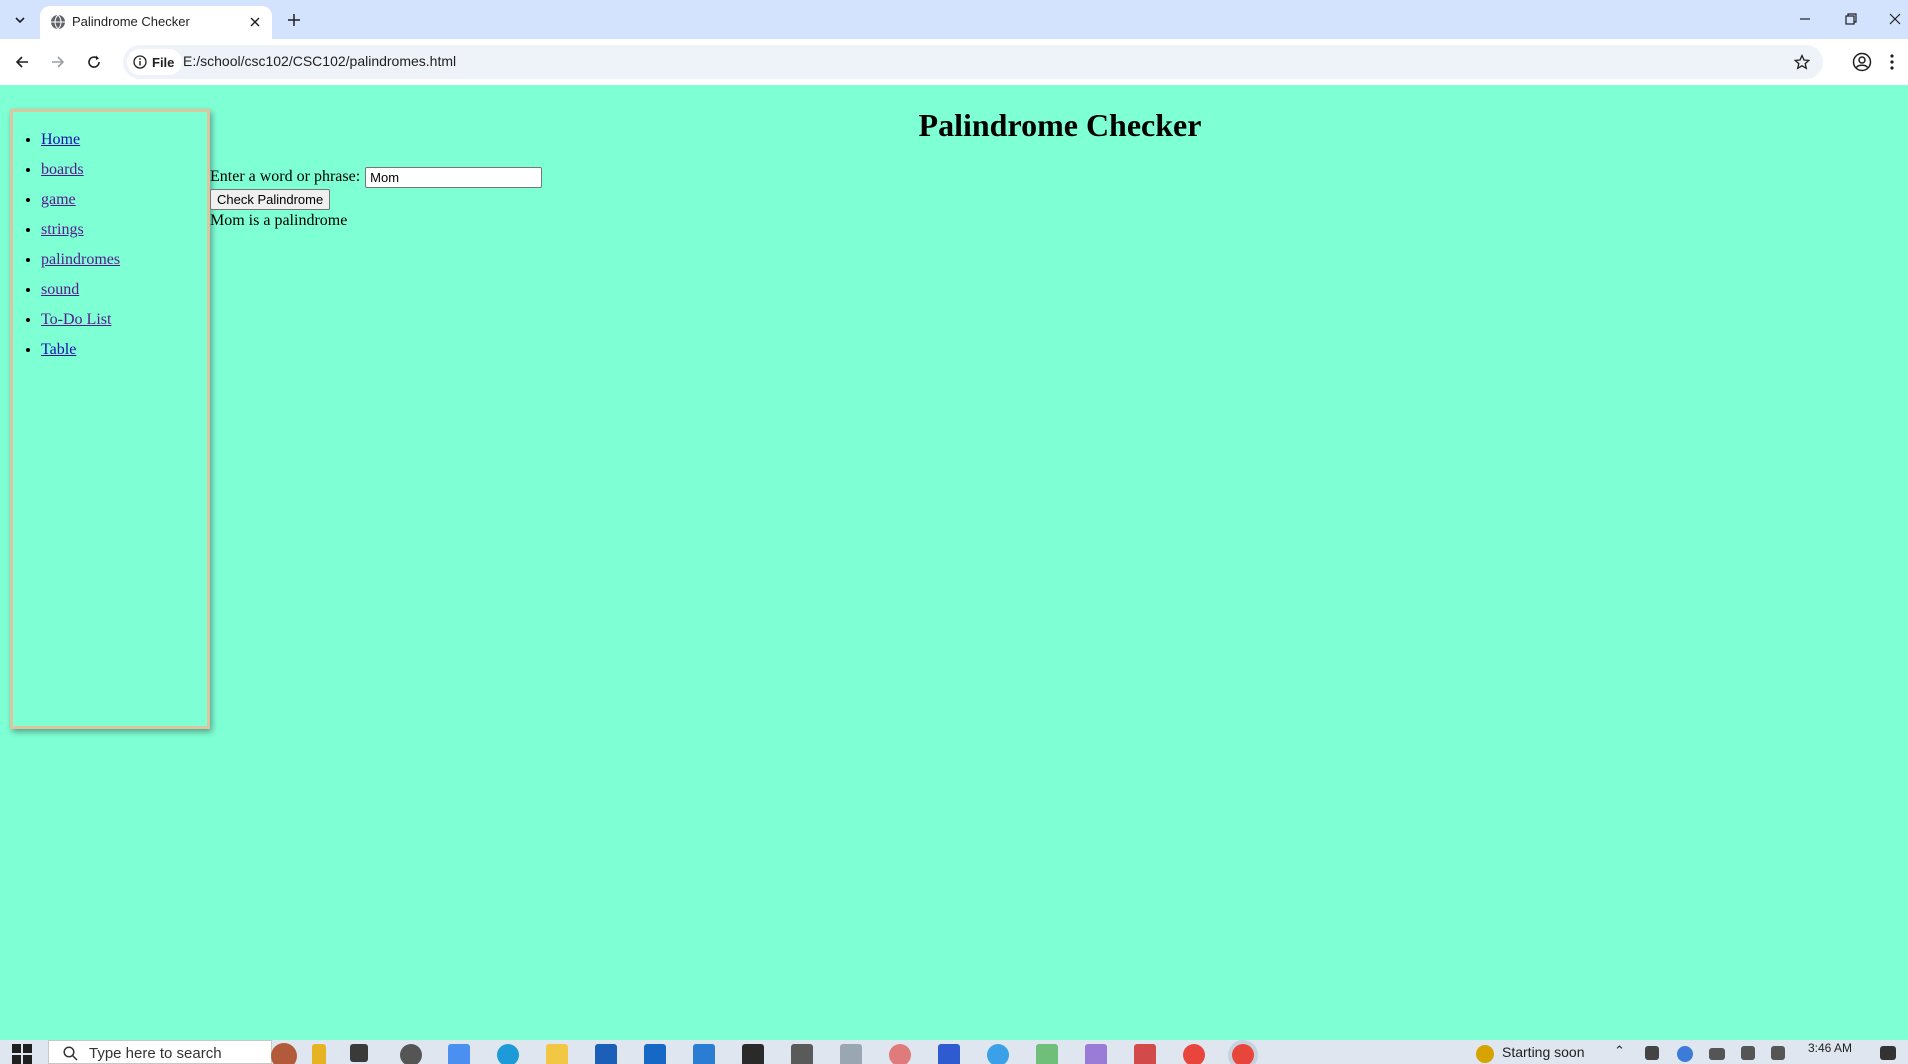 The width and height of the screenshot is (1908, 1064). Describe the element at coordinates (1685, 1054) in the screenshot. I see `onedrive-icon` at that location.